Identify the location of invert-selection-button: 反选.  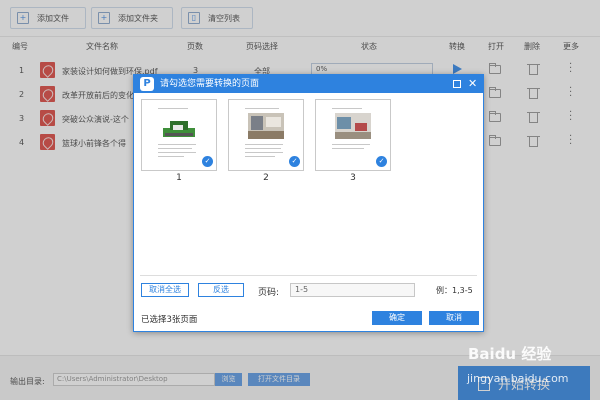
(221, 290).